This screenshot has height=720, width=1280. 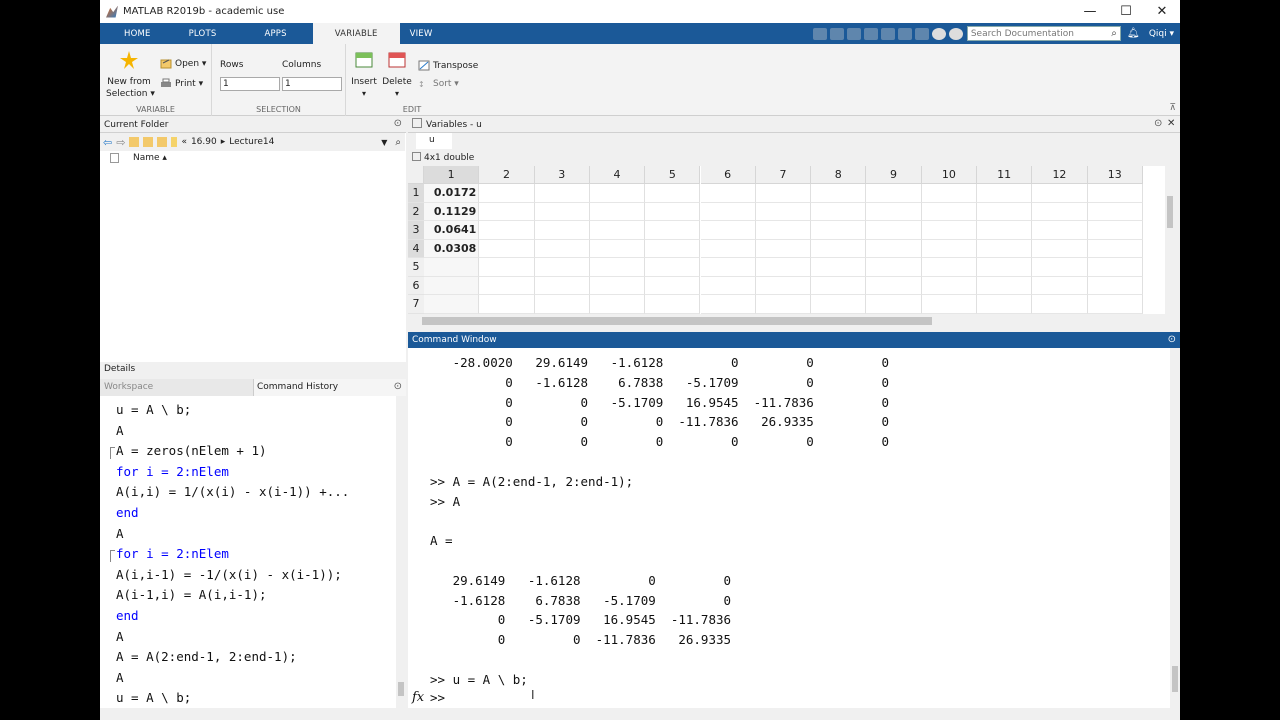 I want to click on history-entry: A(i-1,i) = A(i,i-1);, so click(x=191, y=594).